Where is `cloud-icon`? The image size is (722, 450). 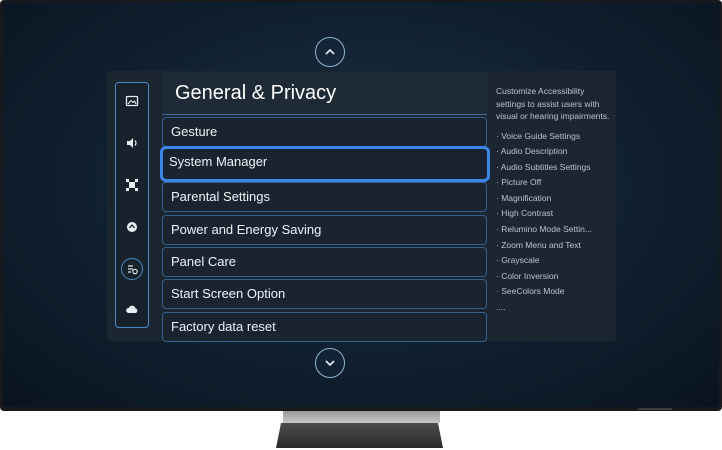 cloud-icon is located at coordinates (132, 310).